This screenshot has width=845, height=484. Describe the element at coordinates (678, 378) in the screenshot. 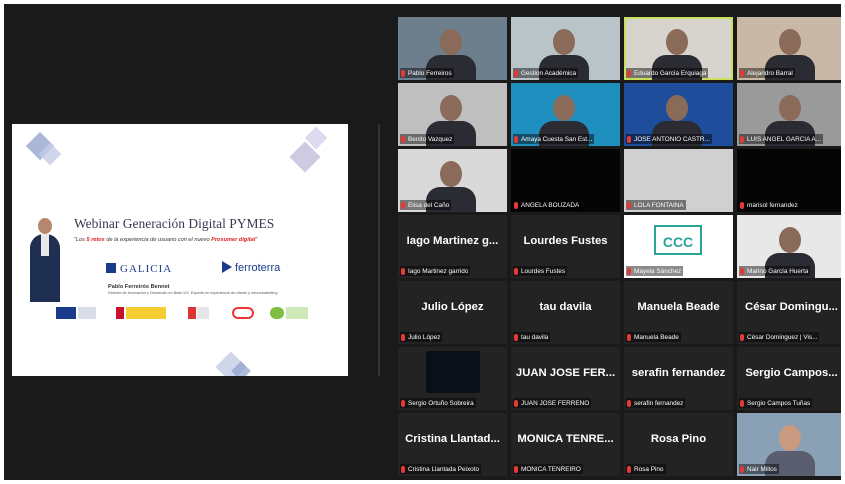

I see `participant-tile: serafin fernandez serafin fernandez` at that location.